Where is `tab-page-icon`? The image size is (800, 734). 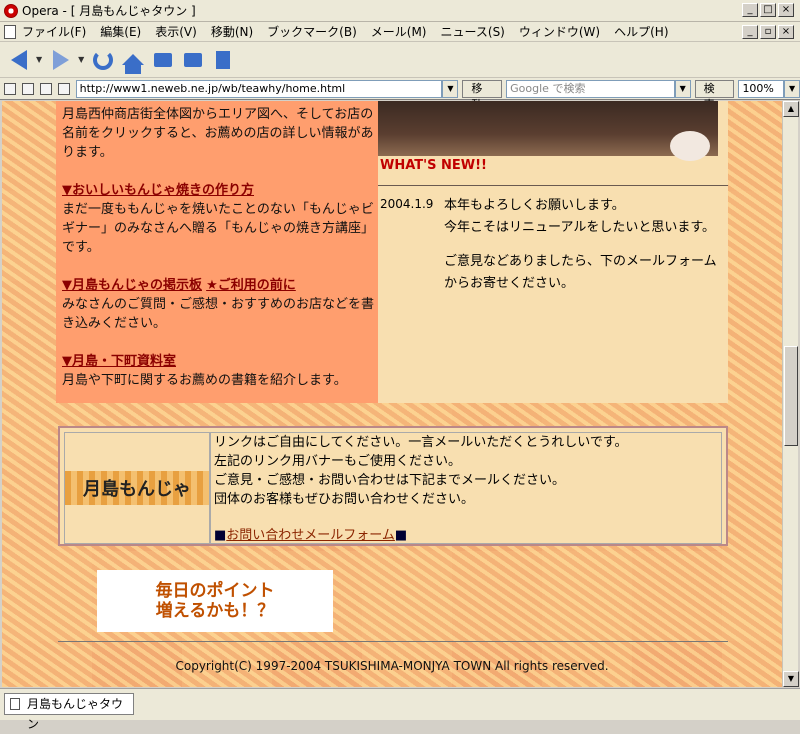
tab-page-icon is located at coordinates (15, 704).